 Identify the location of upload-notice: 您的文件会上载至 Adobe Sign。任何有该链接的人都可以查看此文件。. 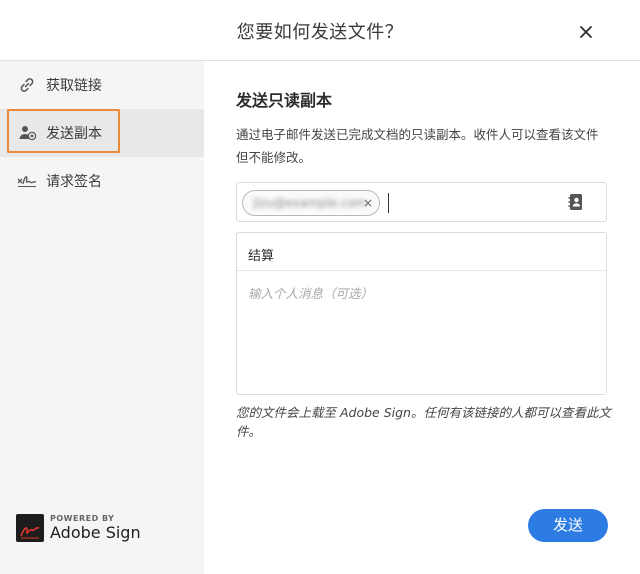
(423, 422).